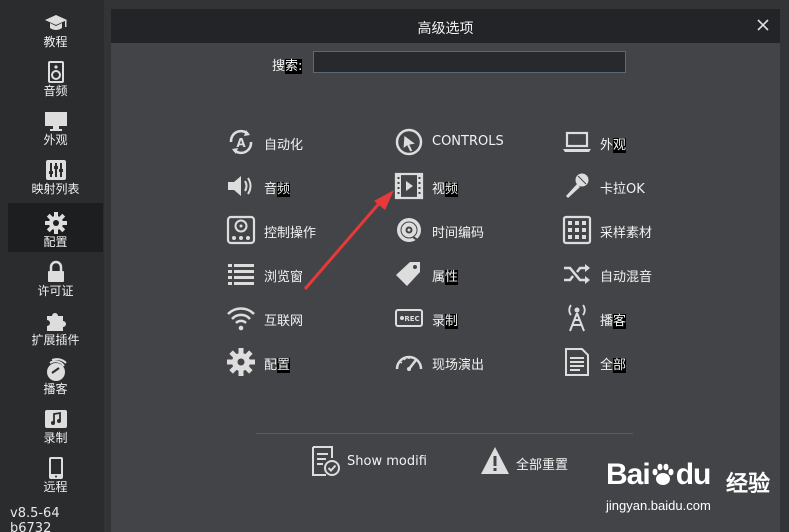  I want to click on option-controller: 控制操作, so click(296, 230).